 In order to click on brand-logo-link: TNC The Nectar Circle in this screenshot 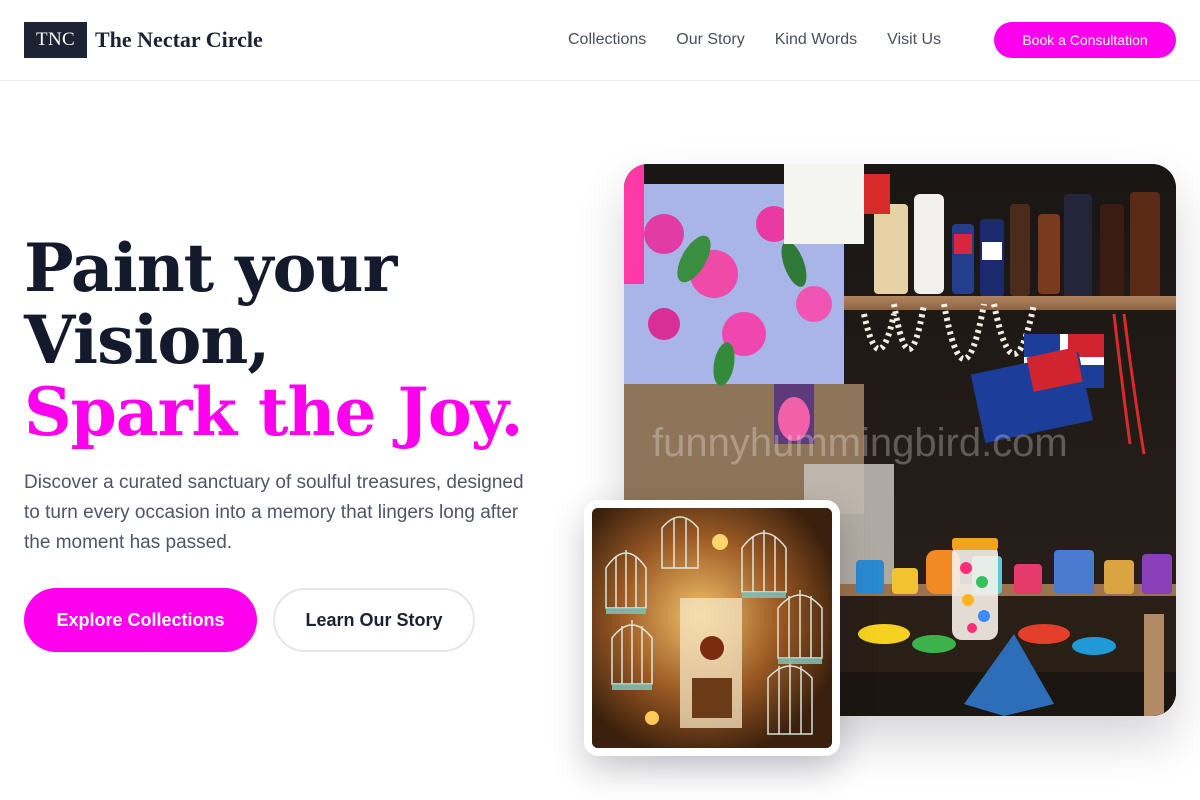, I will do `click(143, 40)`.